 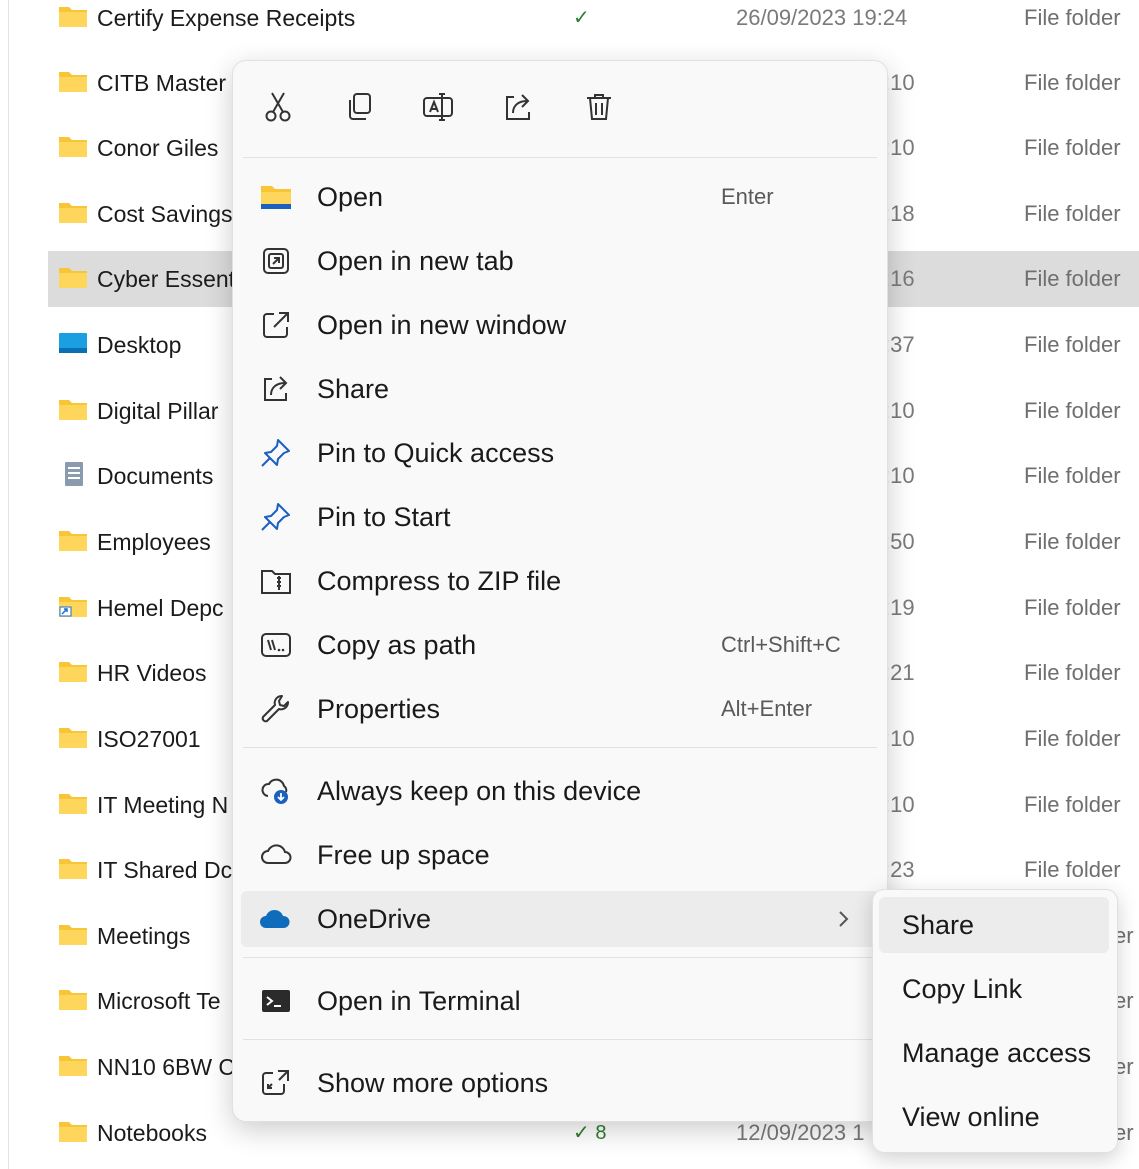 What do you see at coordinates (374, 919) in the screenshot?
I see `menu-item-label: OneDrive` at bounding box center [374, 919].